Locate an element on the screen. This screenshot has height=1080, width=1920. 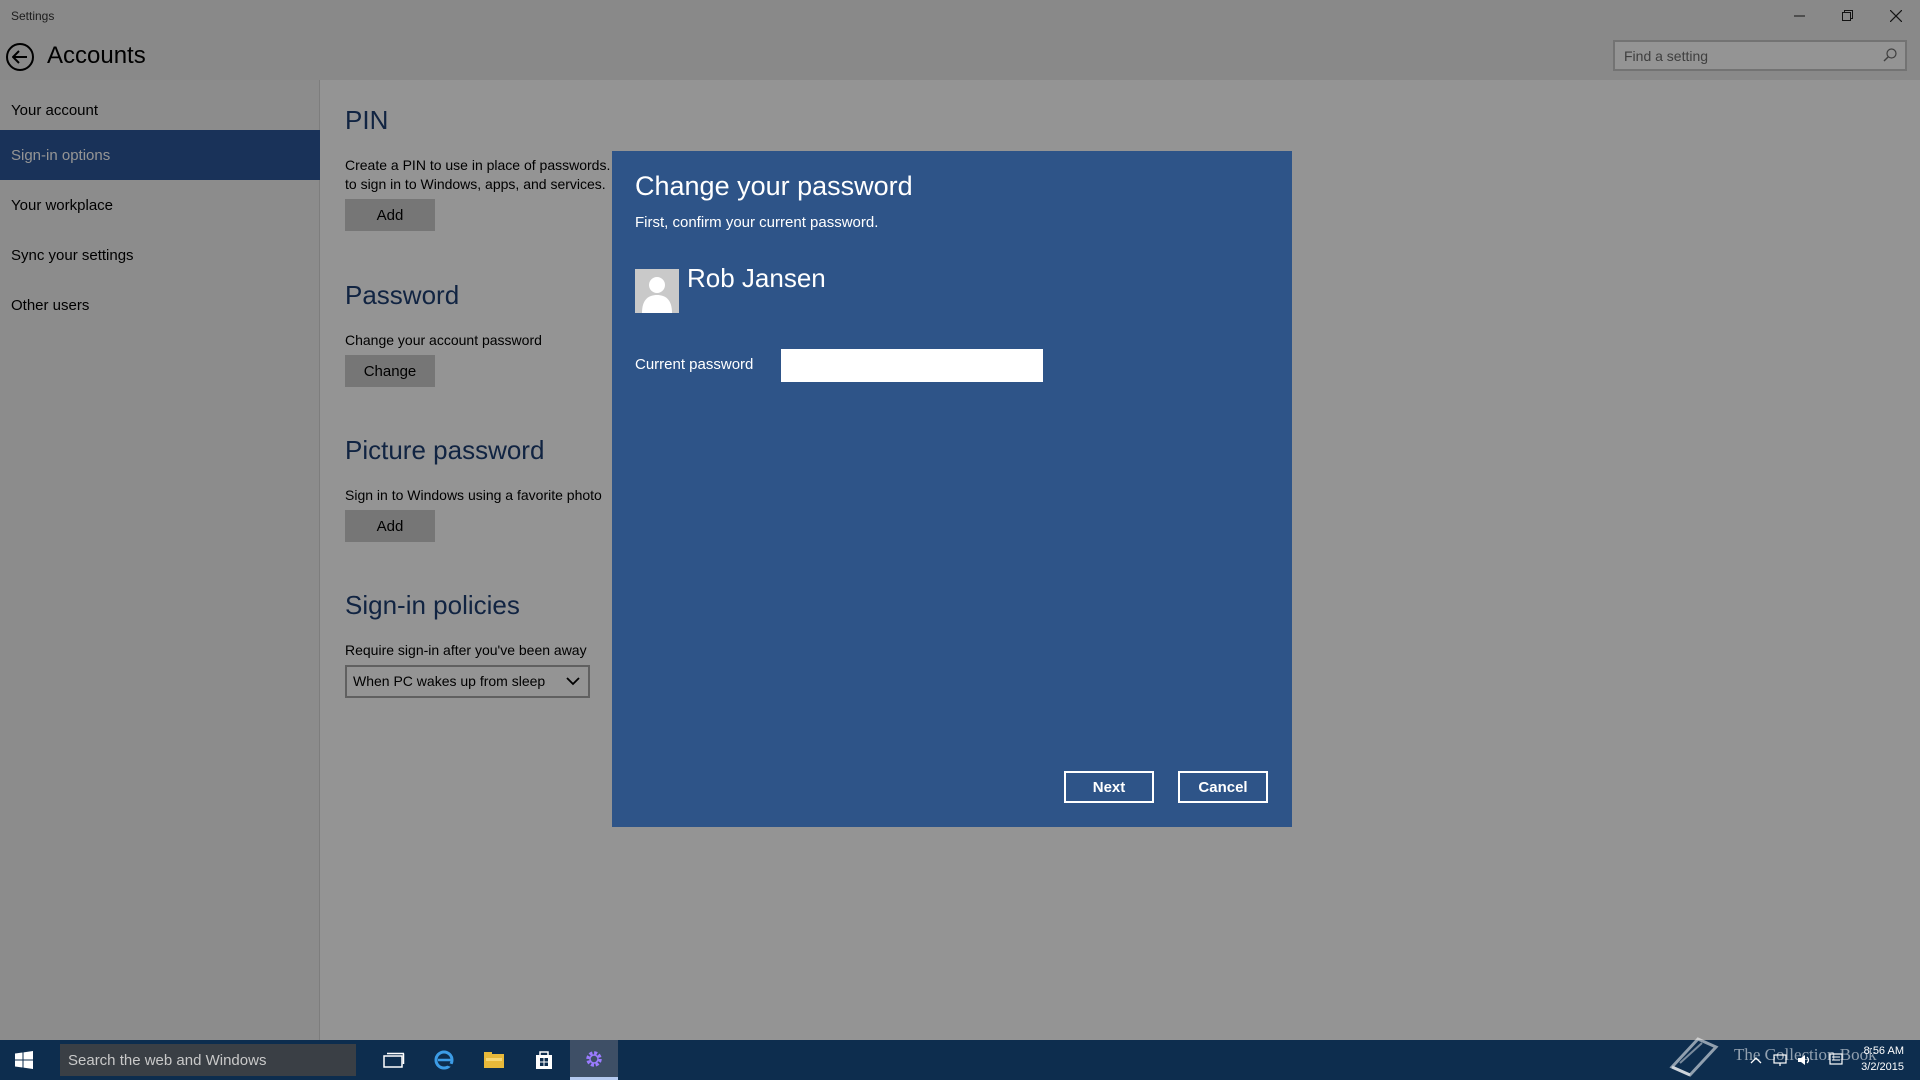
book-logo-icon is located at coordinates (1694, 1057).